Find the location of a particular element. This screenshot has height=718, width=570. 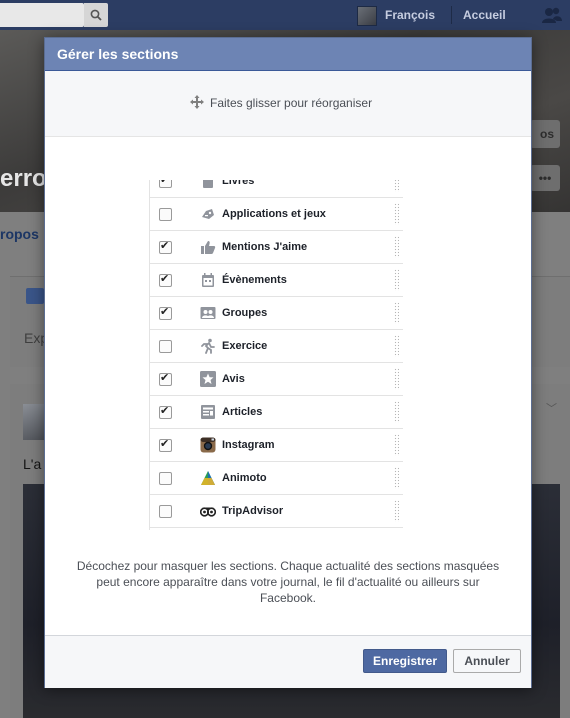

save-button: Enregistrer is located at coordinates (405, 661).